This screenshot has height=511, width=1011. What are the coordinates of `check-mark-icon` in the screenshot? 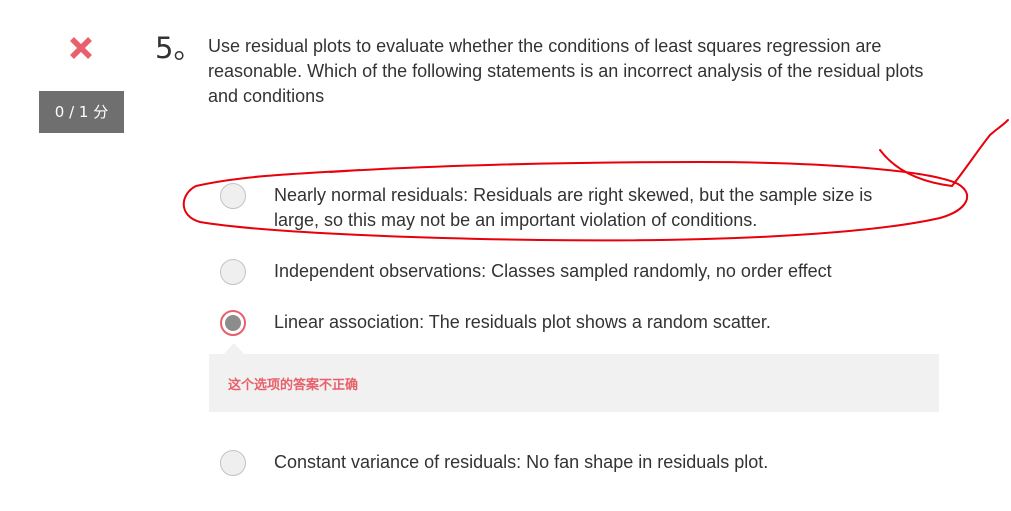 It's located at (980, 153).